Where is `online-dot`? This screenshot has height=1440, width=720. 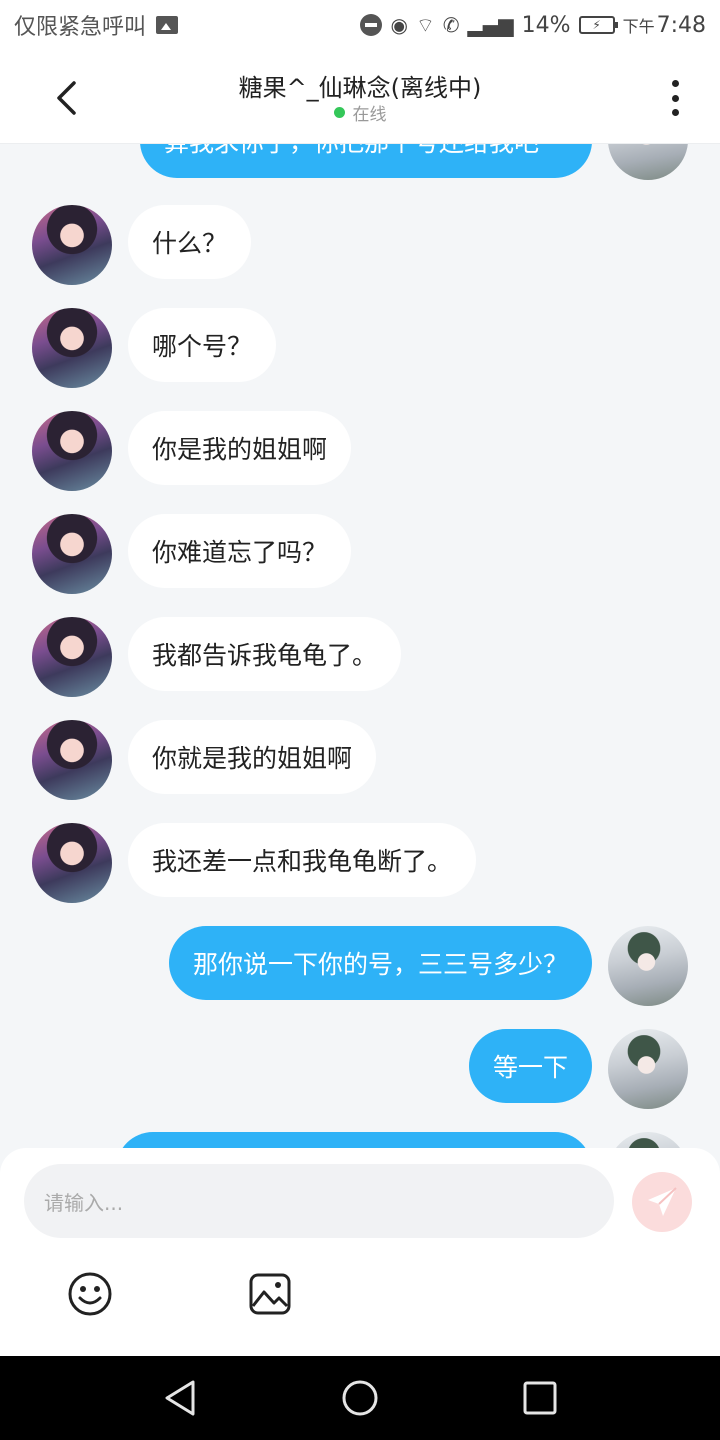 online-dot is located at coordinates (339, 112).